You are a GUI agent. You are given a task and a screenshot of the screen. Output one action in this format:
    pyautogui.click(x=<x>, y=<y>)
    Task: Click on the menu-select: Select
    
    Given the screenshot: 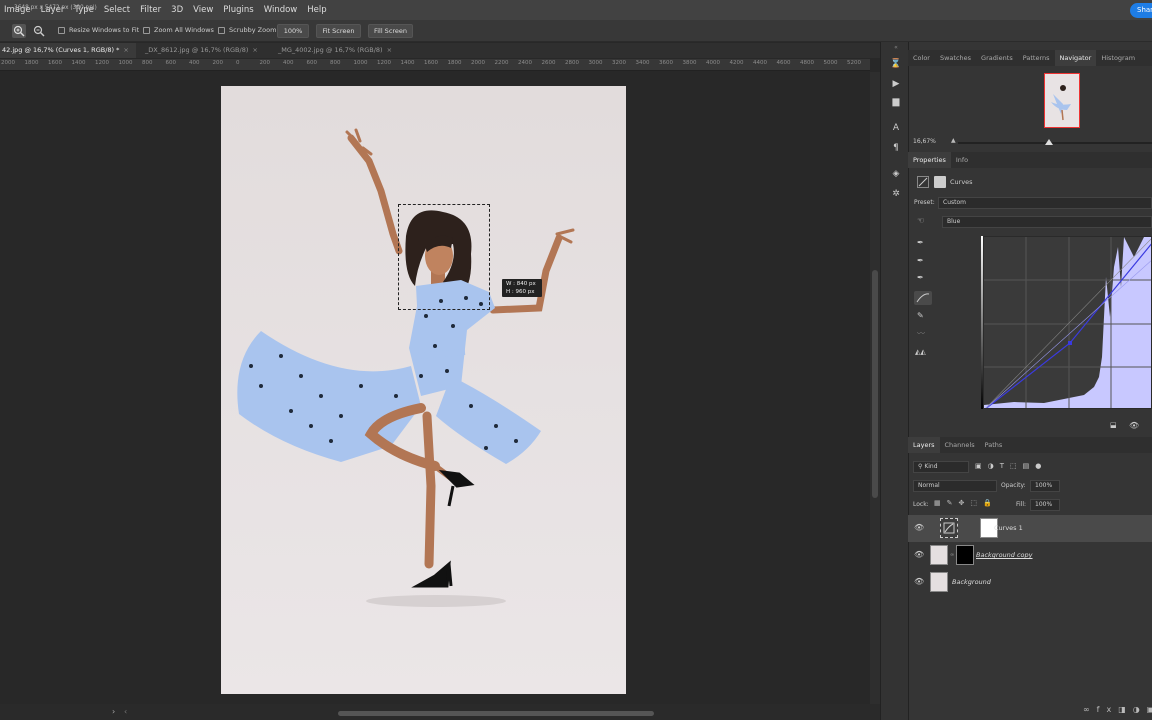 What is the action you would take?
    pyautogui.click(x=117, y=10)
    